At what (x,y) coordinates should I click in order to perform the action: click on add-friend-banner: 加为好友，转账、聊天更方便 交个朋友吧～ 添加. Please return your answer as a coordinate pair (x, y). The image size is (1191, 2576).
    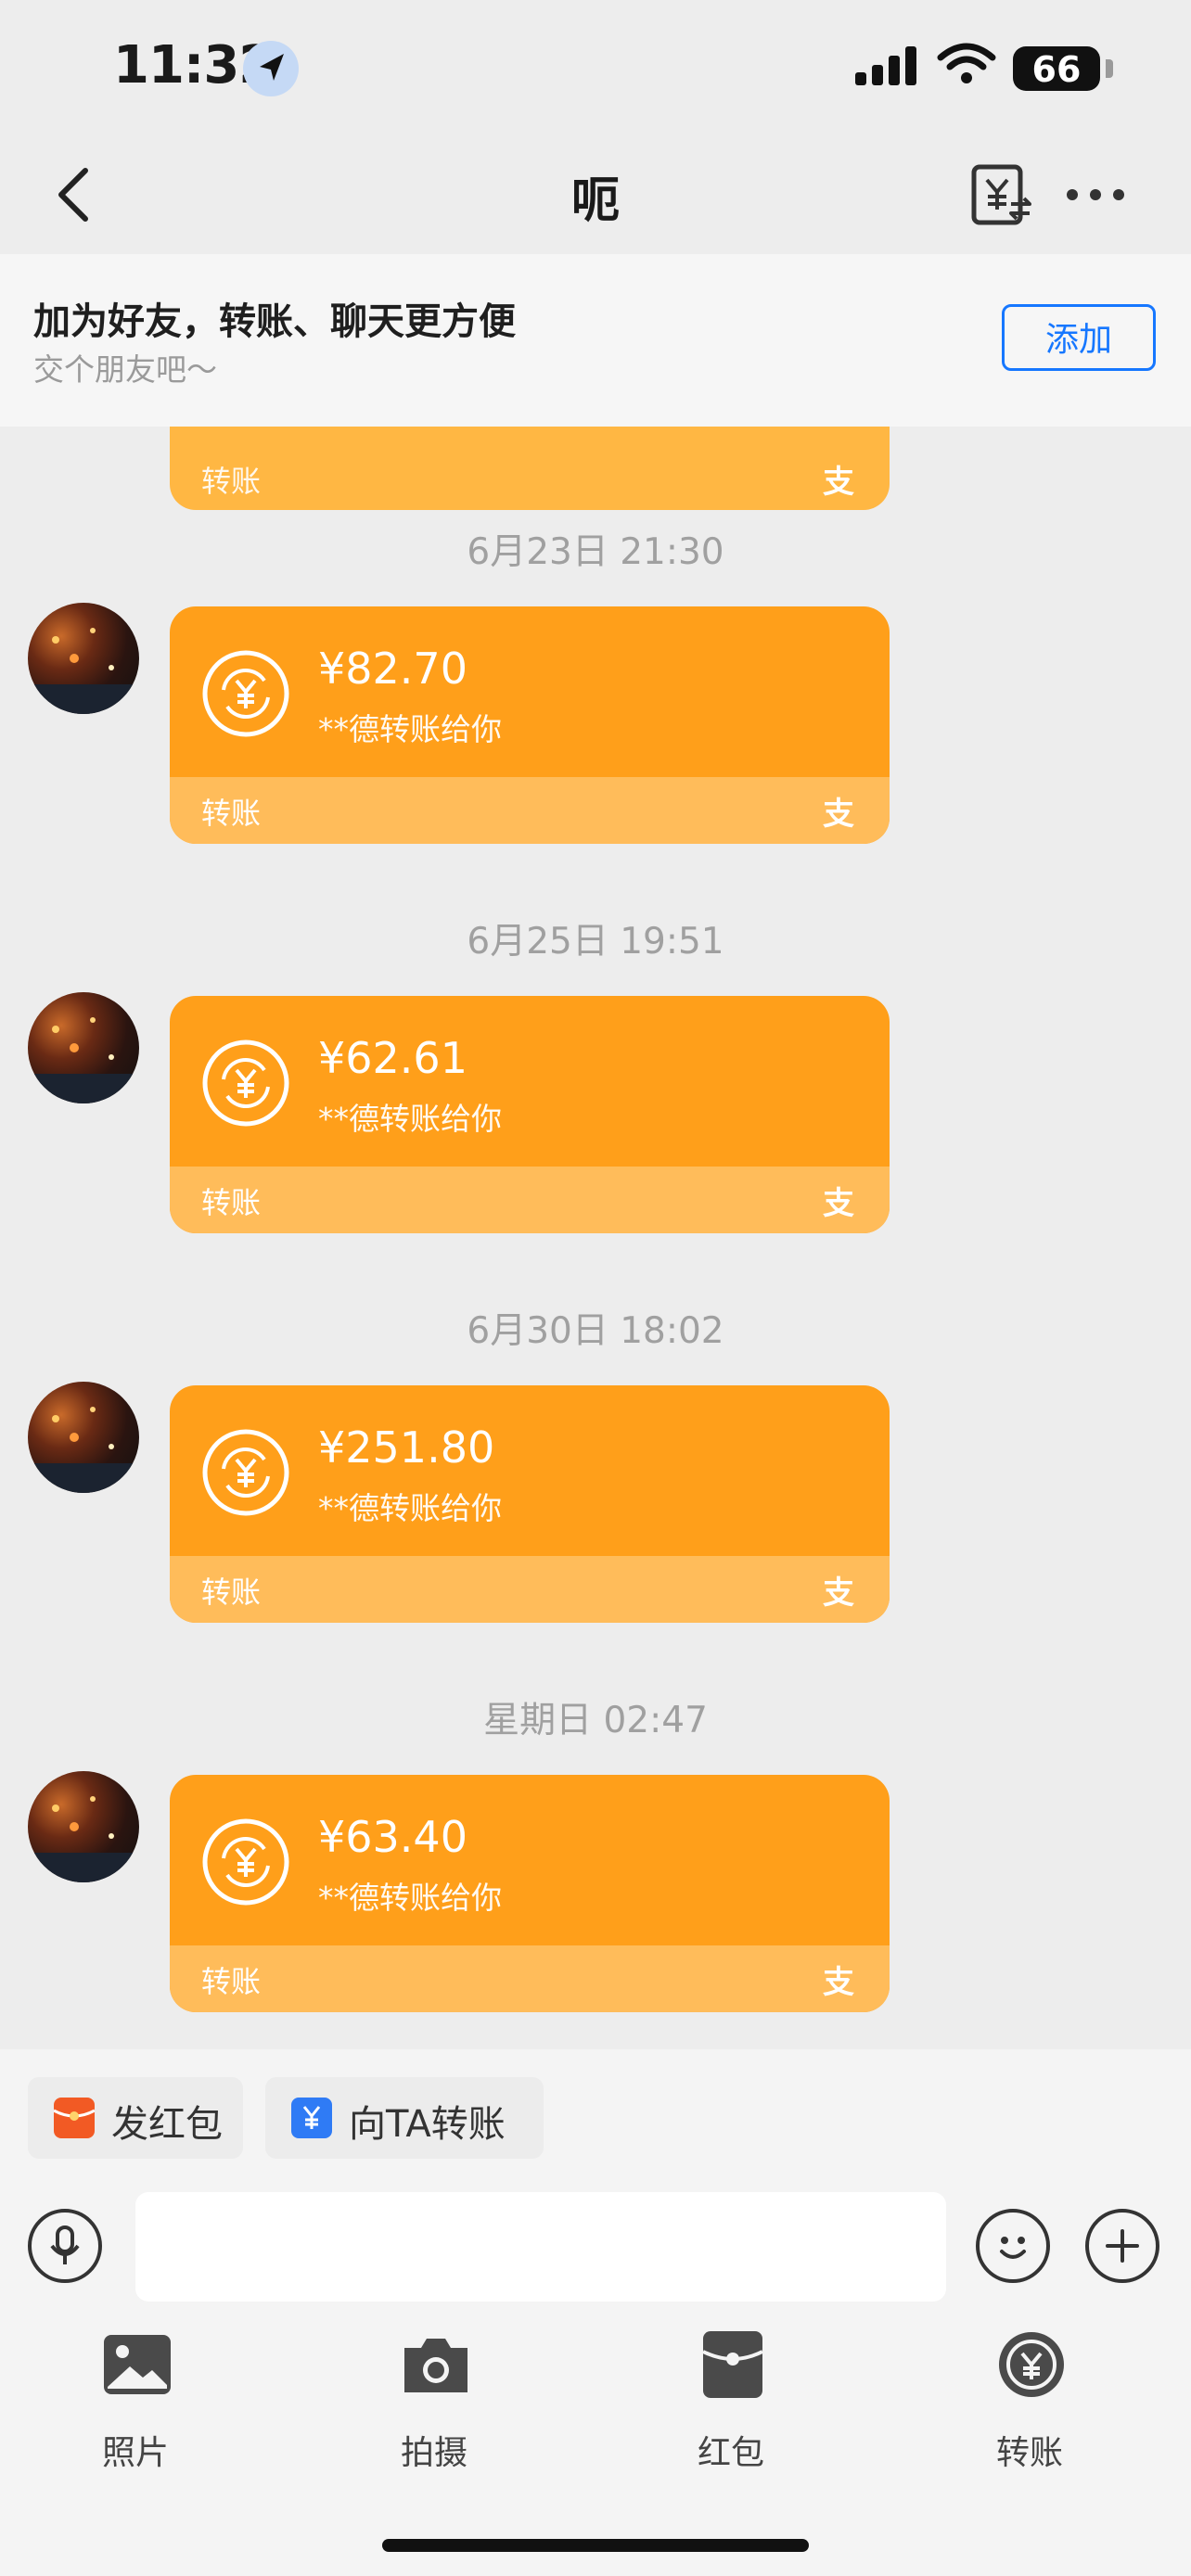
    Looking at the image, I should click on (595, 341).